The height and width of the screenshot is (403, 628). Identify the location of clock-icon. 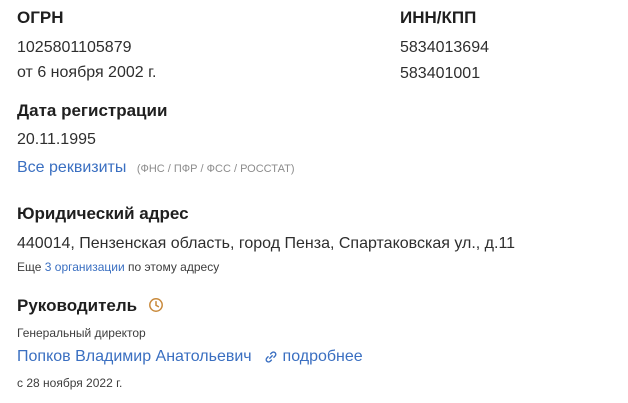
(156, 305).